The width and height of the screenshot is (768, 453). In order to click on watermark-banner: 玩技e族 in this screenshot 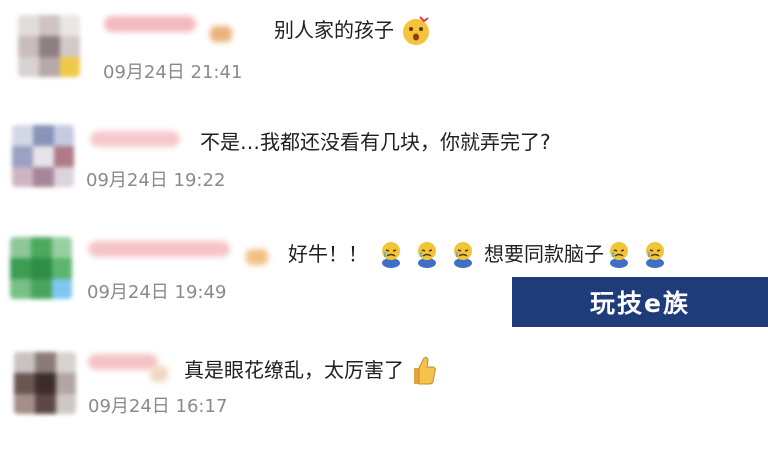, I will do `click(640, 302)`.